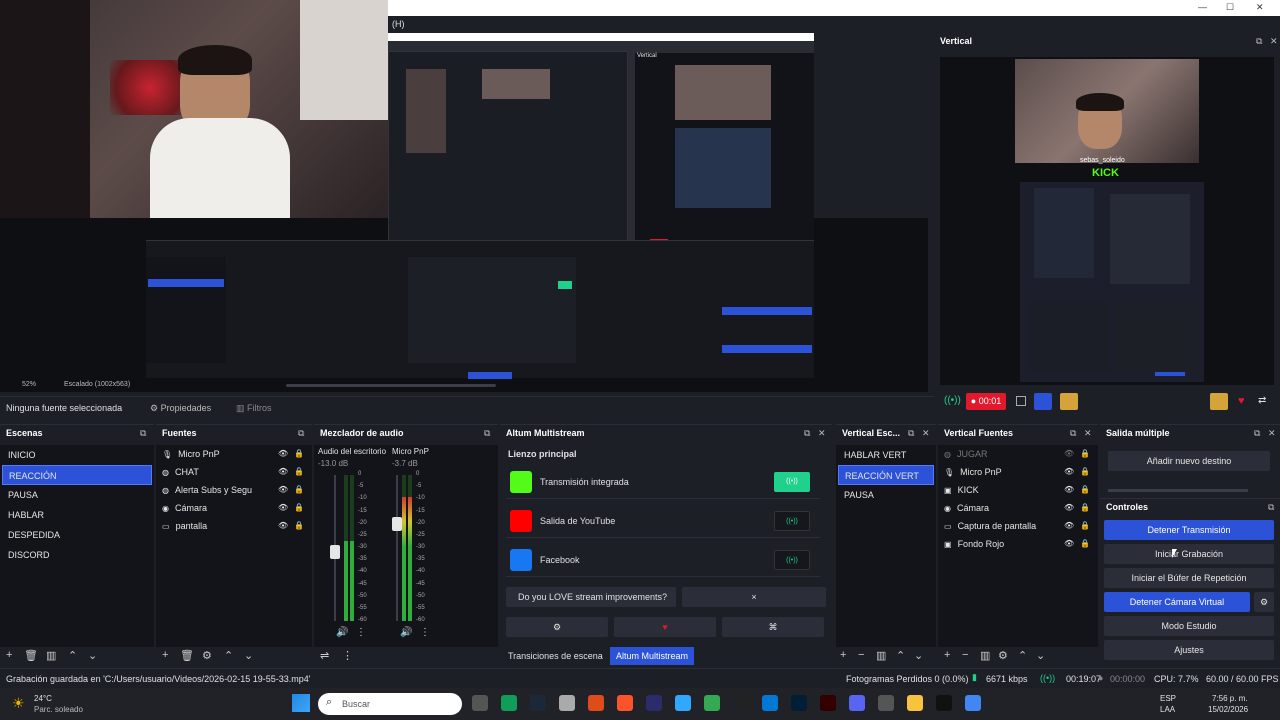 Image resolution: width=1280 pixels, height=720 pixels. What do you see at coordinates (944, 703) in the screenshot?
I see `tiktok-icon` at bounding box center [944, 703].